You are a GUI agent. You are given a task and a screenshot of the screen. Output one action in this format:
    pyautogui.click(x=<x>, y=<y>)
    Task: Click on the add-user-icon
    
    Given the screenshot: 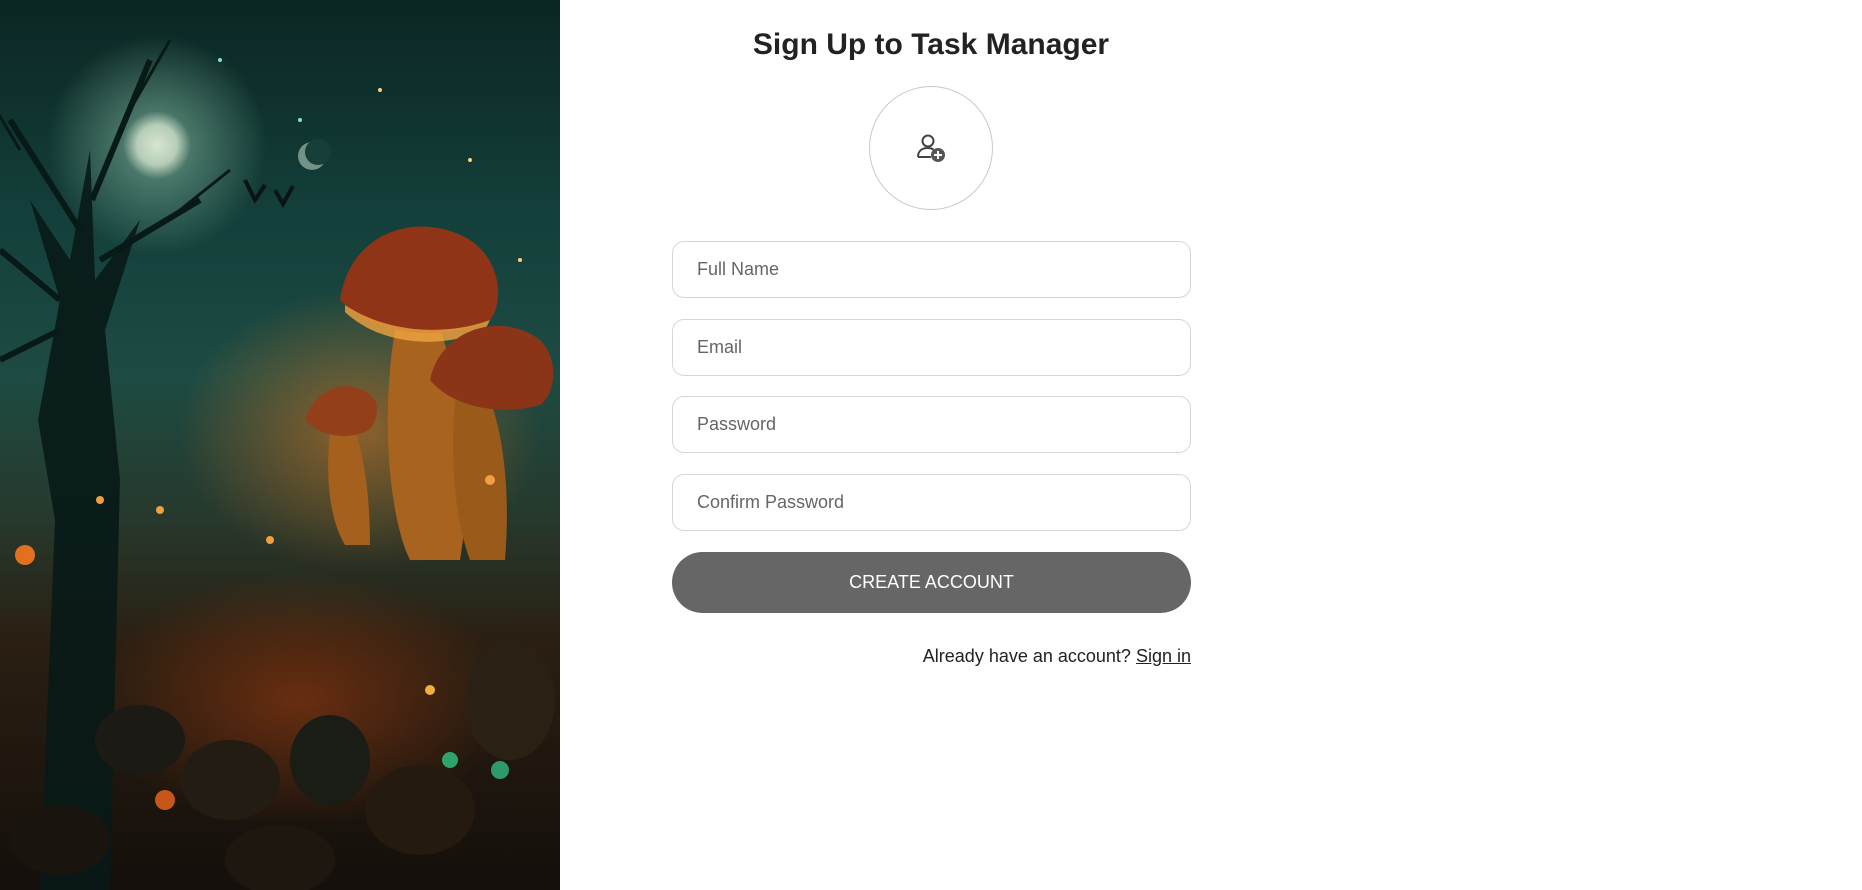 What is the action you would take?
    pyautogui.click(x=931, y=148)
    